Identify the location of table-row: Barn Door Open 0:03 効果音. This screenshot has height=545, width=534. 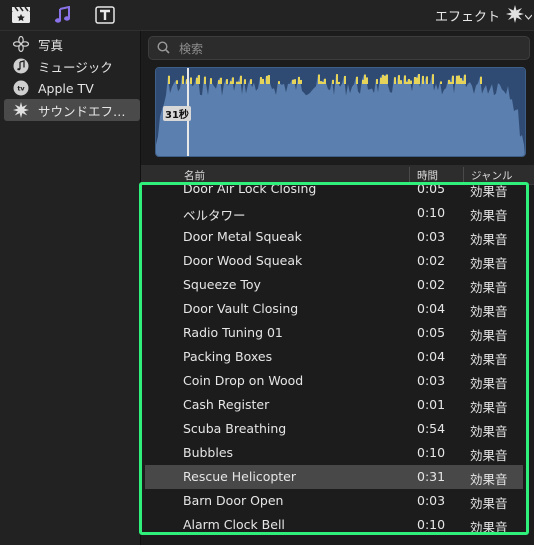
(334, 501).